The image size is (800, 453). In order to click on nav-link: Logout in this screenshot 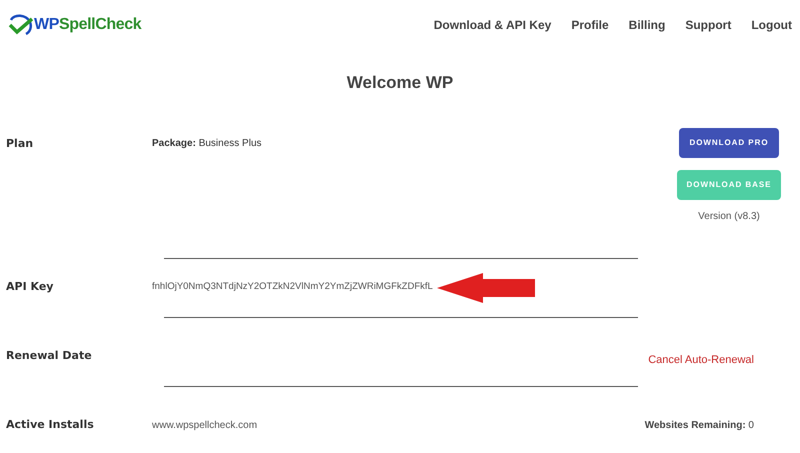, I will do `click(771, 25)`.